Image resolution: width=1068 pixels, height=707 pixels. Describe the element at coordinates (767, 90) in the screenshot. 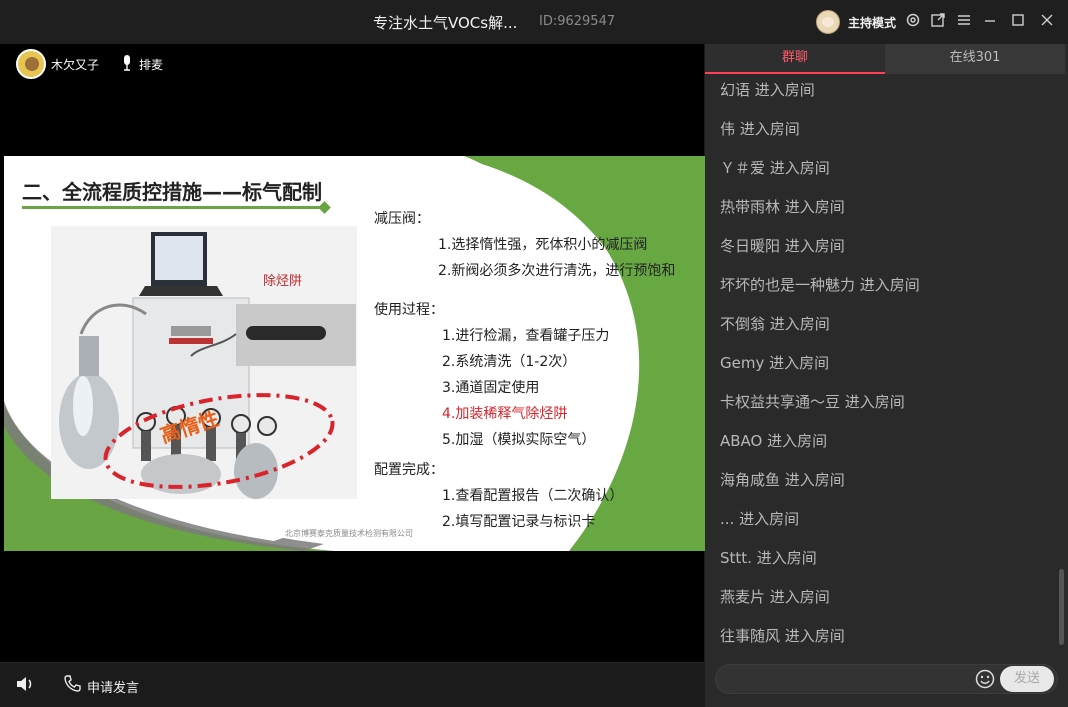

I see `list-item: 幻语 进入房间` at that location.